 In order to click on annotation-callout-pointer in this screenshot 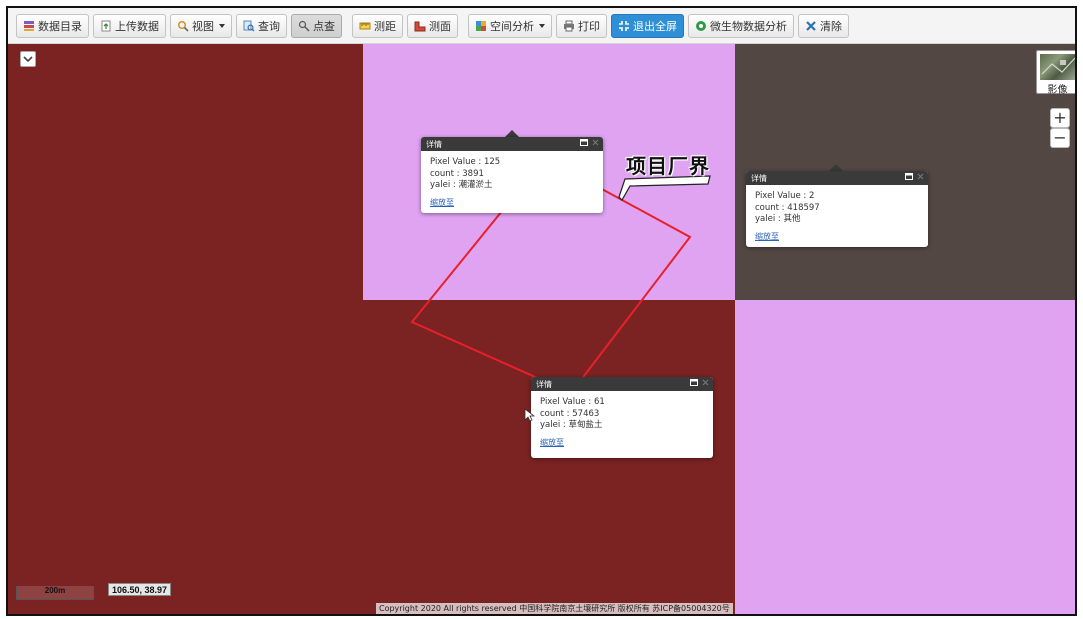, I will do `click(664, 188)`.